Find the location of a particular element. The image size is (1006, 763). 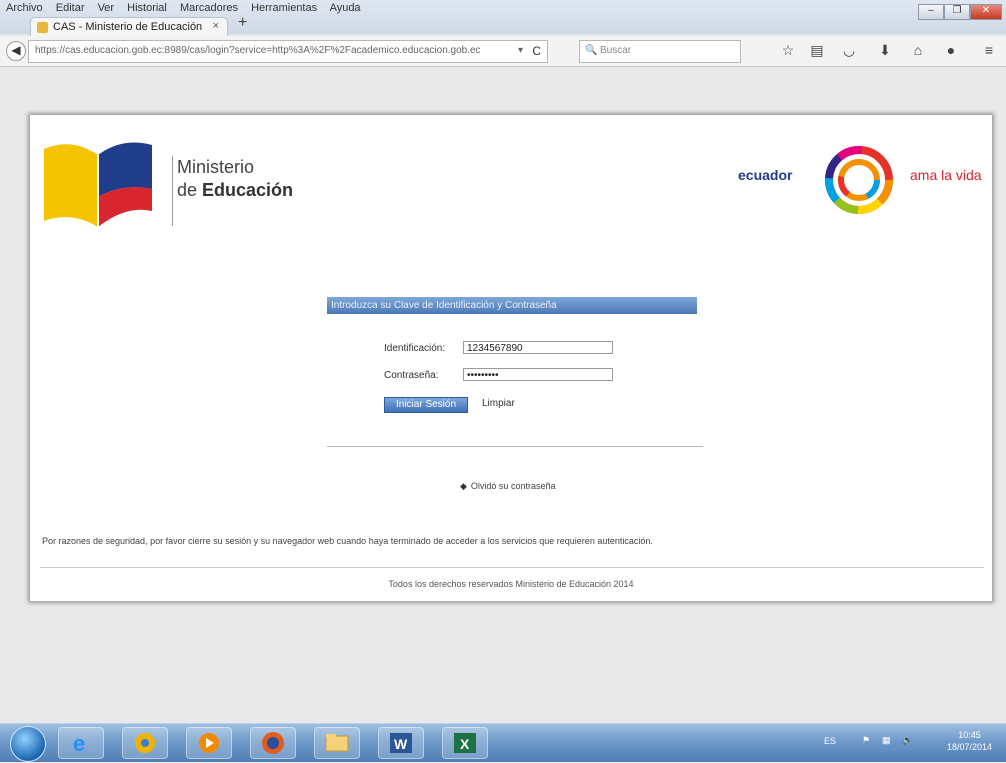

taskbar-firefox-icon is located at coordinates (273, 743).